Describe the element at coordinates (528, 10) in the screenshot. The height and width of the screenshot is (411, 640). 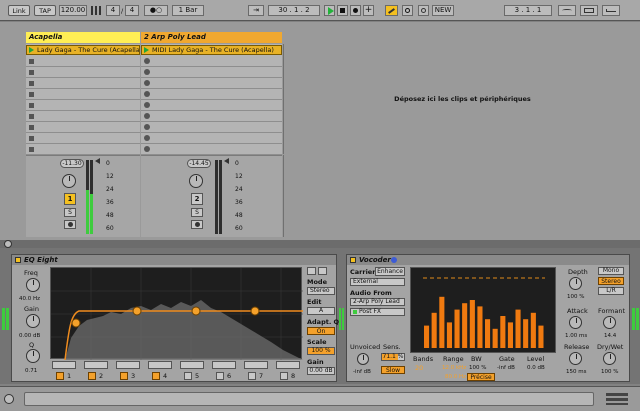
I see `loop-start-field: 3 . 1 . 1` at that location.